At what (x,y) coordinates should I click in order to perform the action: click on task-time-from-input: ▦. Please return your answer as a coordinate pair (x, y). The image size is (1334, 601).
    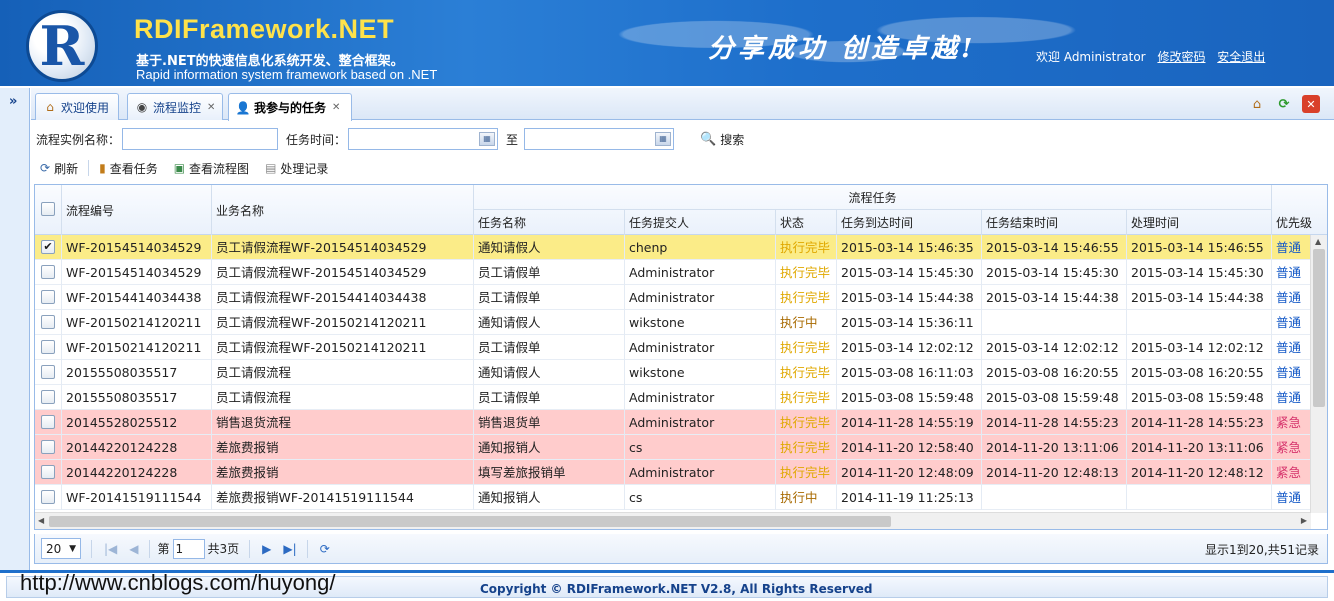
    Looking at the image, I should click on (423, 139).